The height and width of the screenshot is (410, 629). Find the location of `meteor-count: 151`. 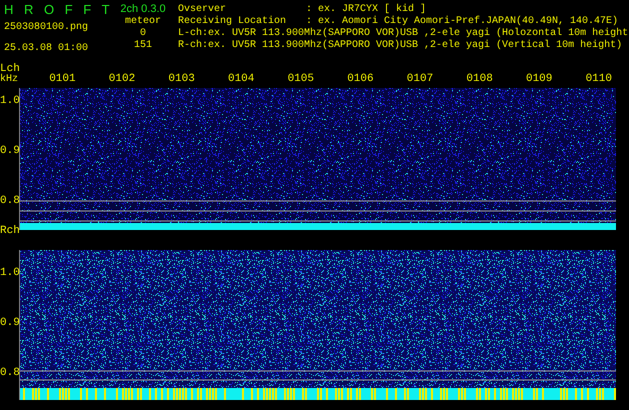

meteor-count: 151 is located at coordinates (143, 46).